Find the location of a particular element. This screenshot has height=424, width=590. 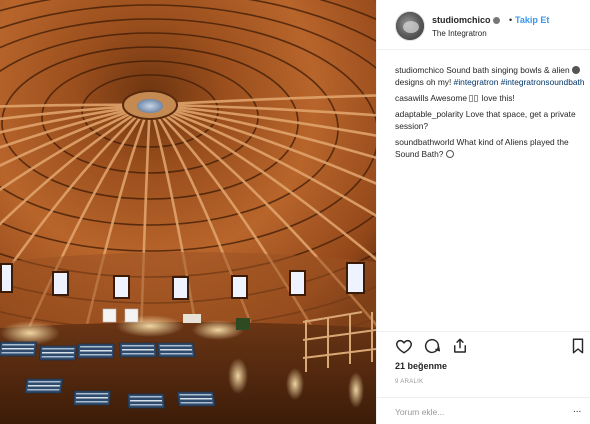

share-button is located at coordinates (460, 346).